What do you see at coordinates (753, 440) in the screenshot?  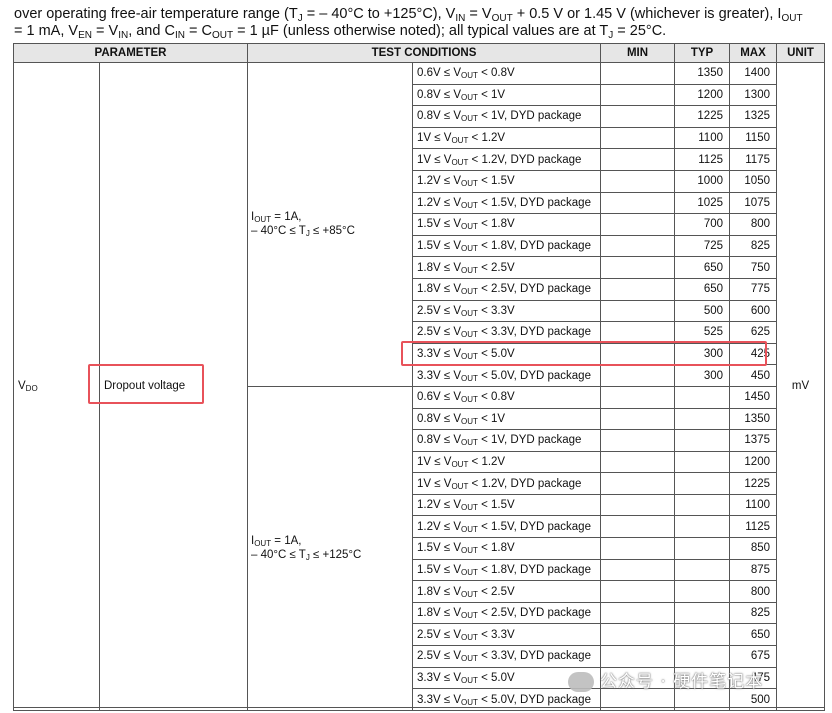 I see `max-cell: 1375` at bounding box center [753, 440].